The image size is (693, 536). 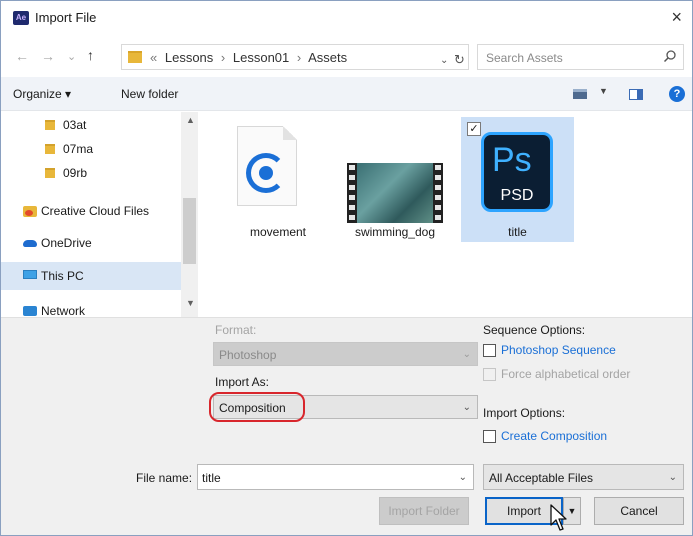 I want to click on format-select: Photoshop ⌄, so click(x=345, y=354).